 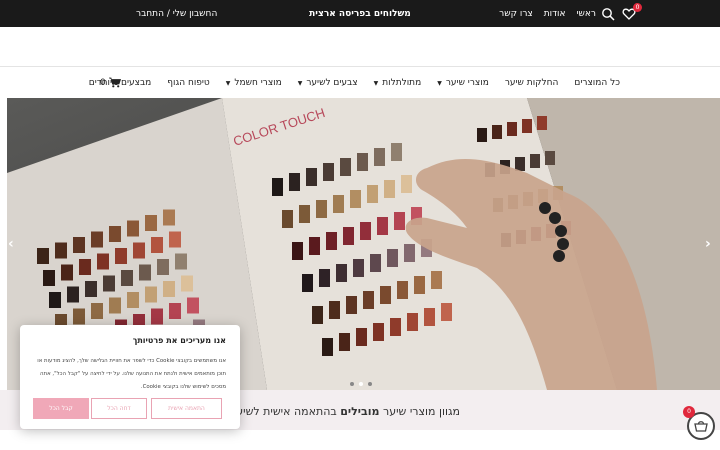 I want to click on basket-icon, so click(x=701, y=426).